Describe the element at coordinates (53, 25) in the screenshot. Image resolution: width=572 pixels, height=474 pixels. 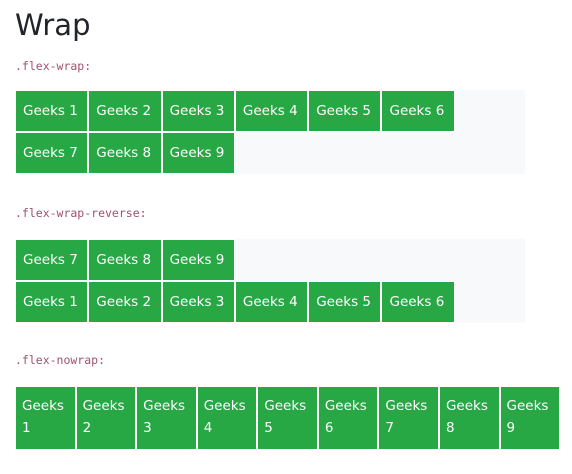
I see `page-title: Wrap` at that location.